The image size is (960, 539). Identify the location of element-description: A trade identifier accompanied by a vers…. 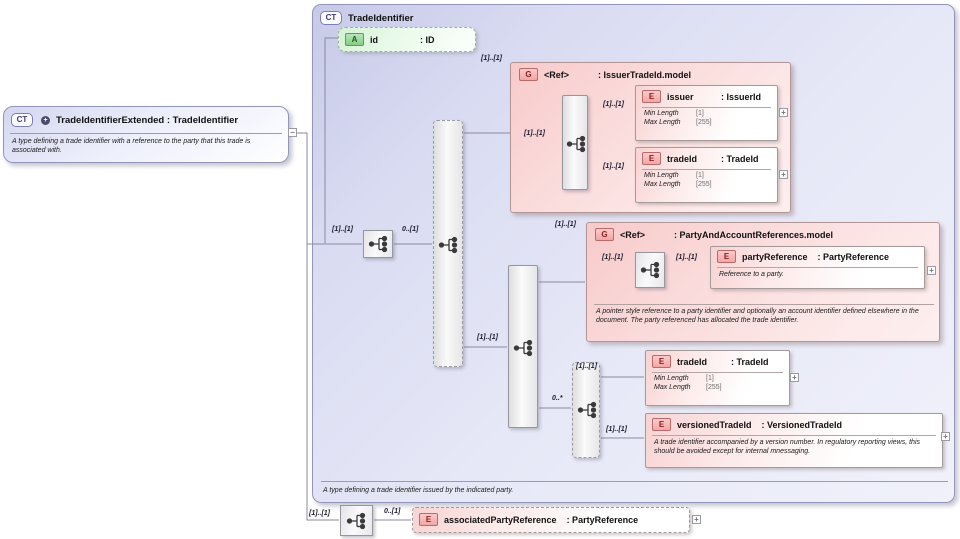
(787, 447).